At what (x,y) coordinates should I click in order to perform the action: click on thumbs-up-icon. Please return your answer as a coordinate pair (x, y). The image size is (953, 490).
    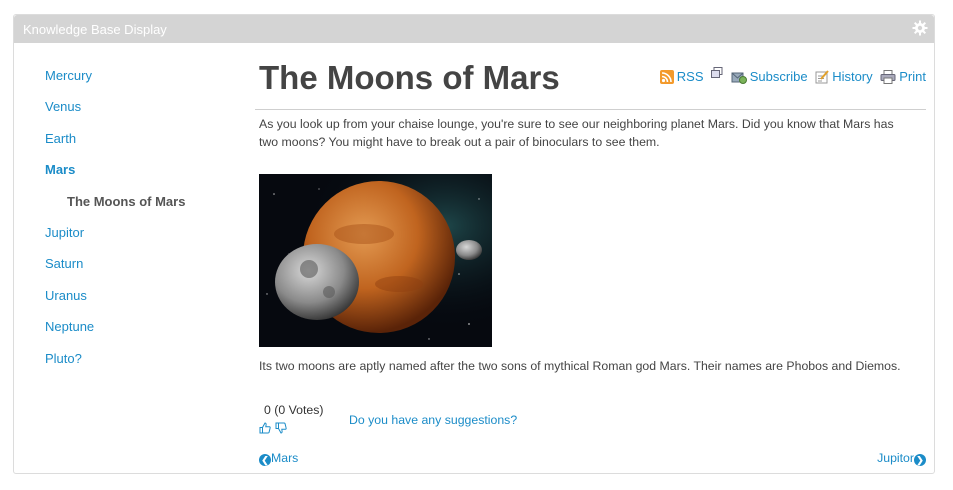
    Looking at the image, I should click on (265, 428).